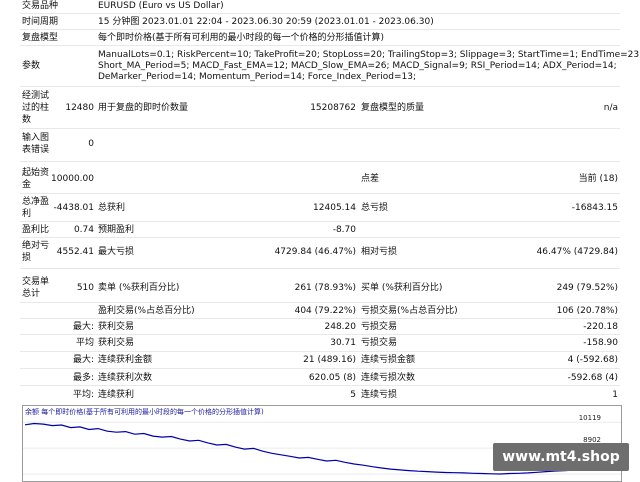 The image size is (640, 482). Describe the element at coordinates (27, 214) in the screenshot. I see `net-label: 利` at that location.